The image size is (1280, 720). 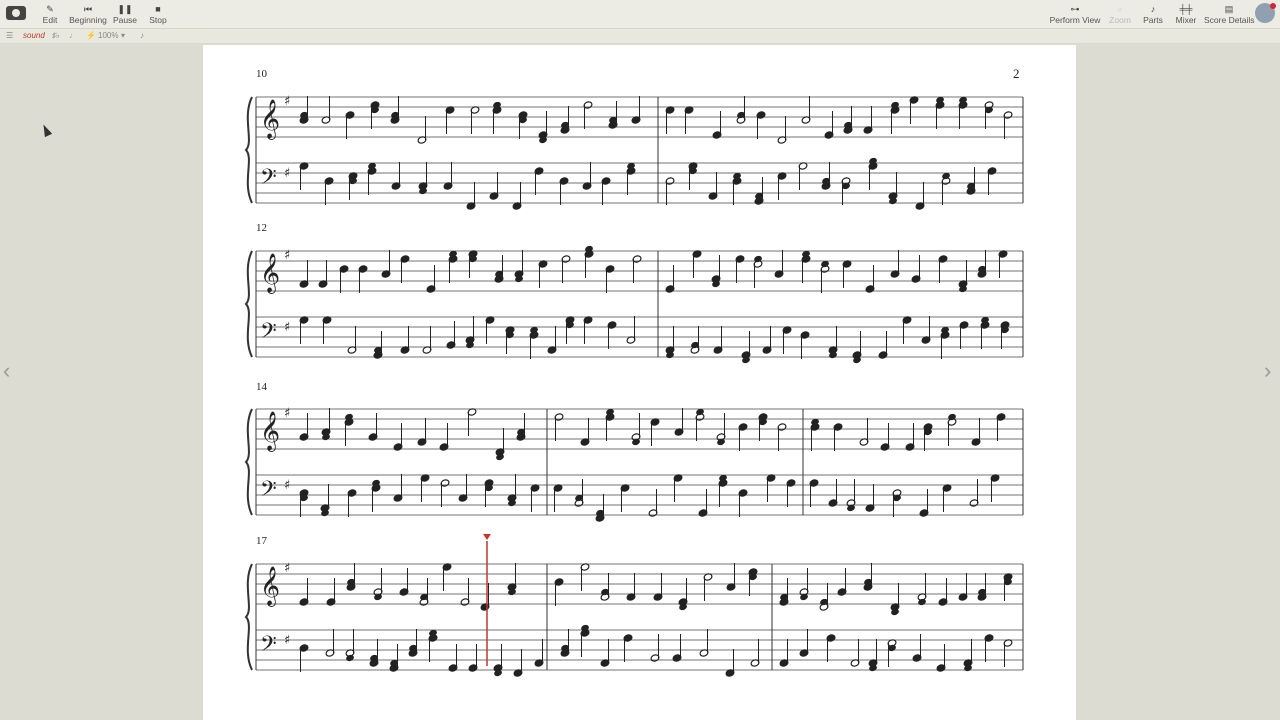 I want to click on sound-toggle: sound, so click(x=34, y=36).